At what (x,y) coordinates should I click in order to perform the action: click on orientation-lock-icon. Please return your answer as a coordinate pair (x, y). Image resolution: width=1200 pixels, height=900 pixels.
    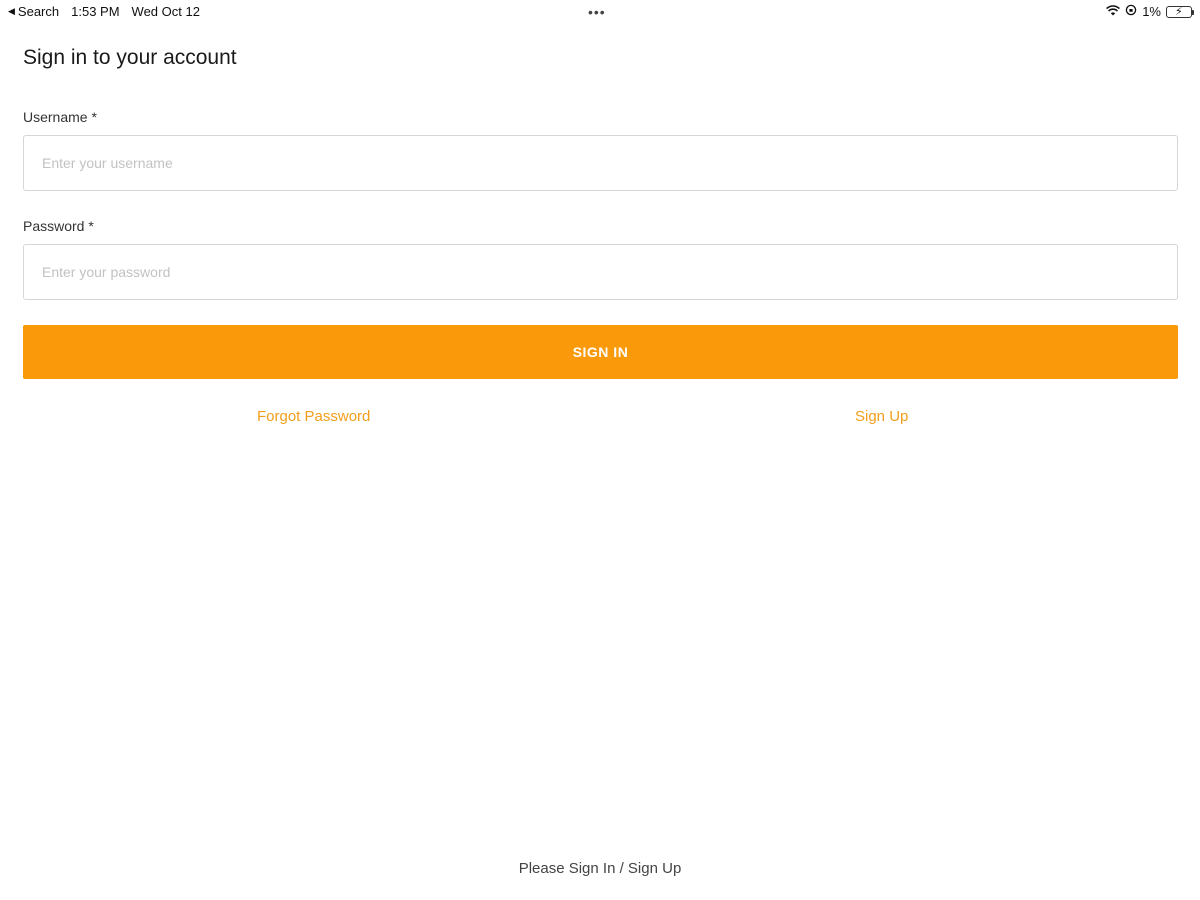
    Looking at the image, I should click on (1131, 11).